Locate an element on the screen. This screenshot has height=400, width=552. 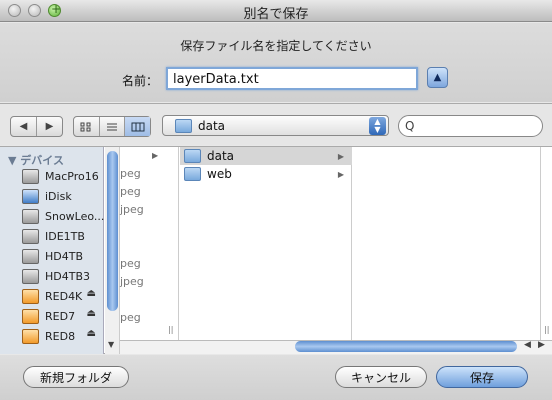
sidebar-item-red7: RED7 ⏏ is located at coordinates (63, 316).